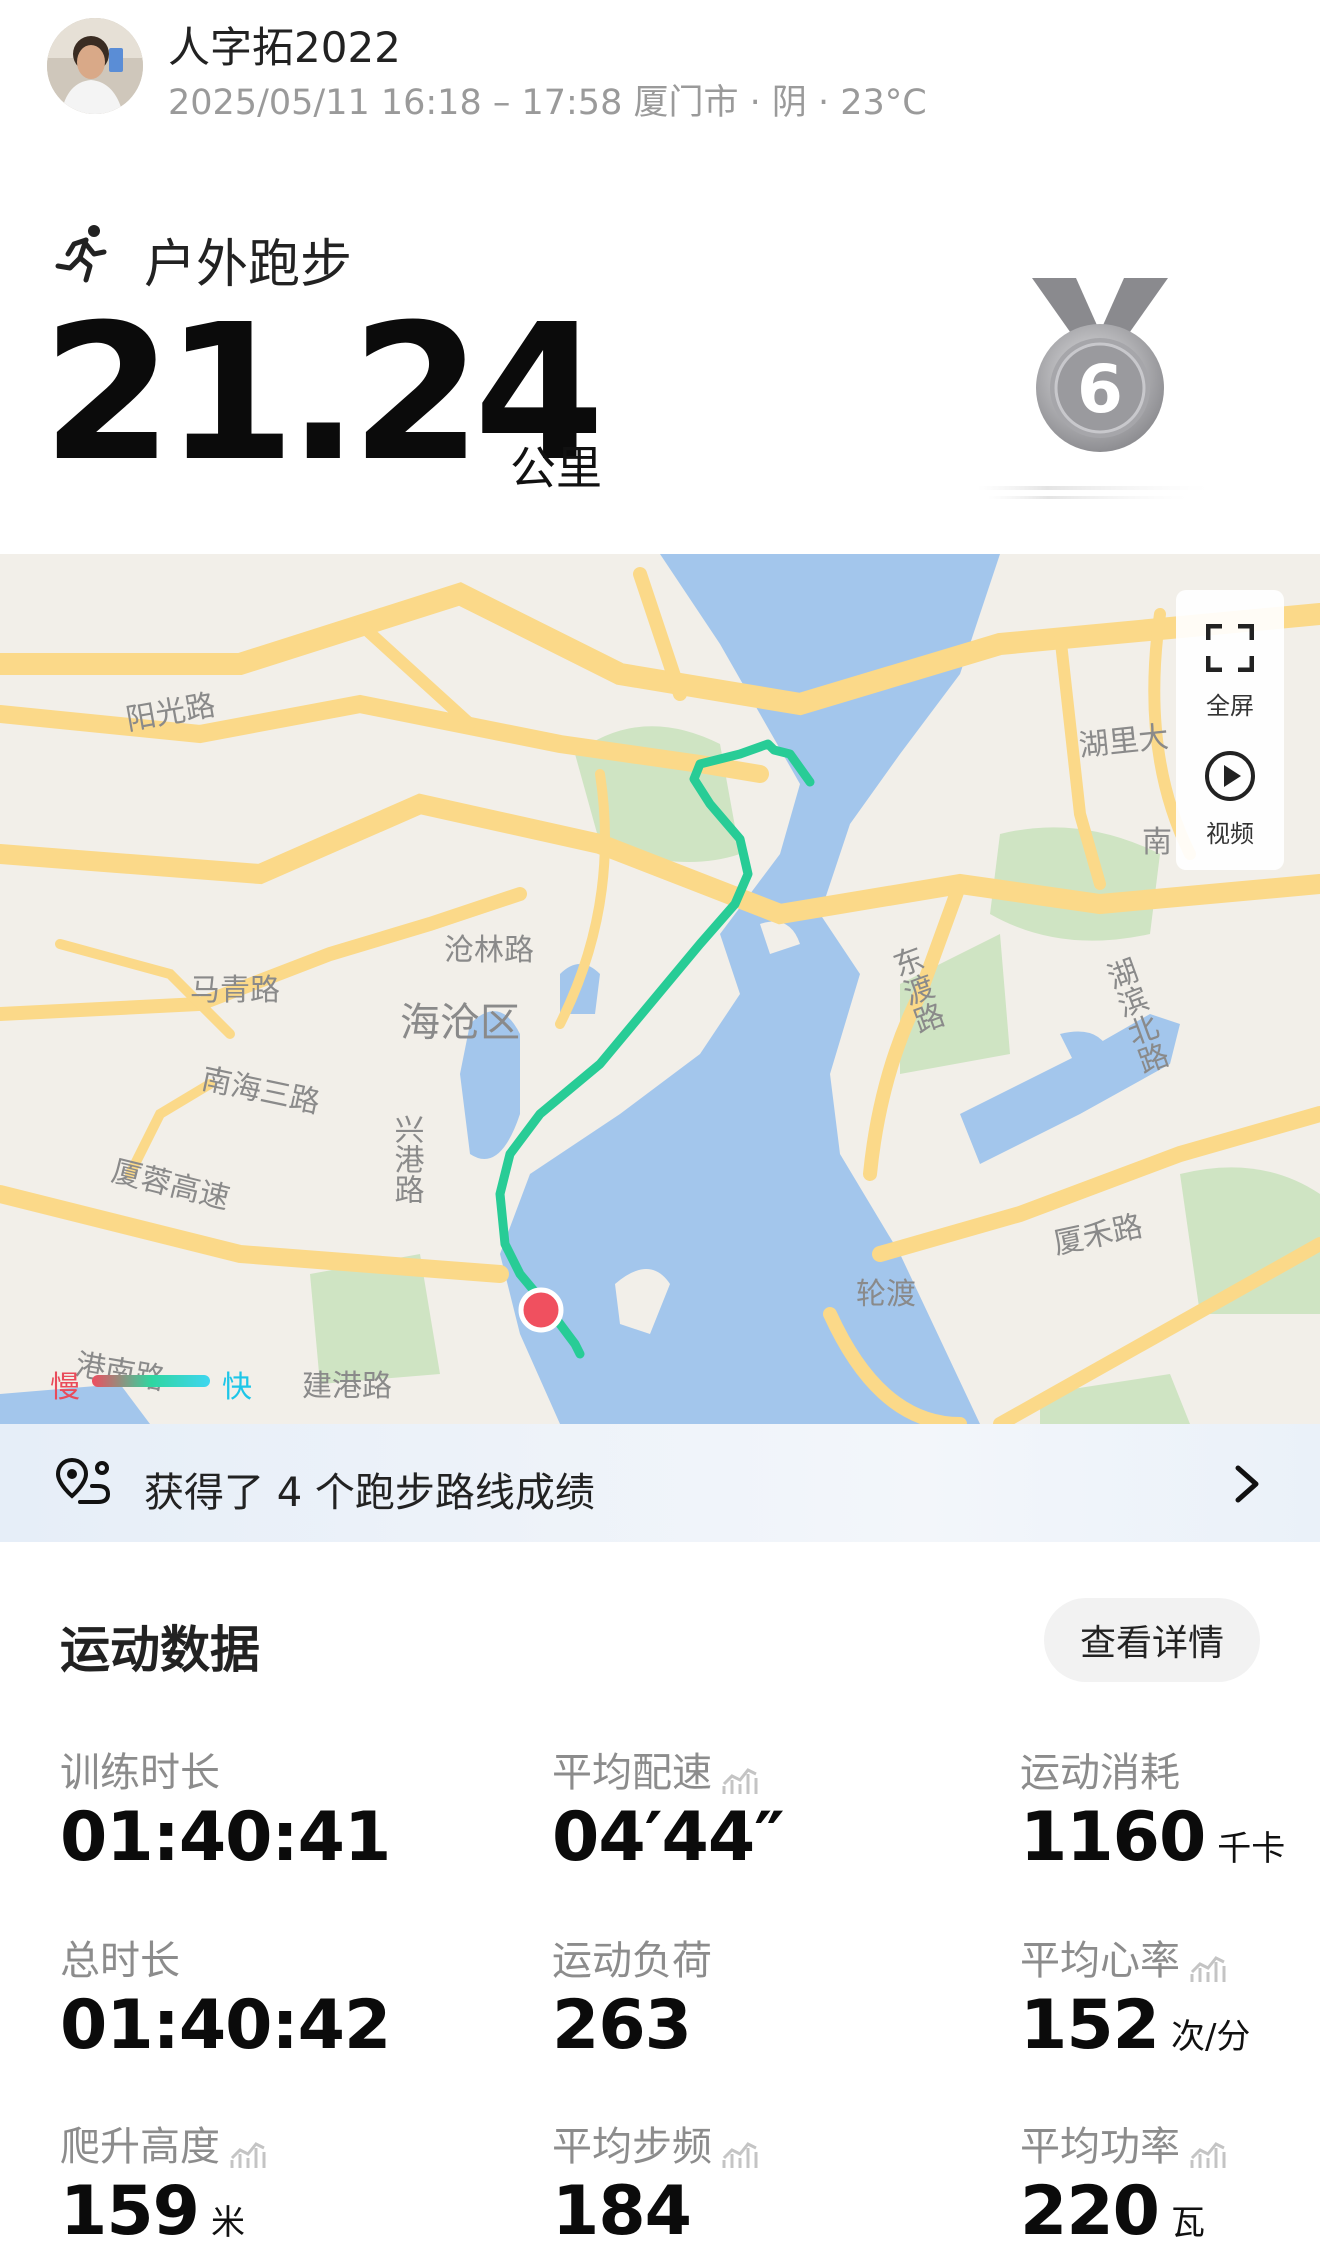 The height and width of the screenshot is (2259, 1320). I want to click on medal-shadow, so click(1093, 492).